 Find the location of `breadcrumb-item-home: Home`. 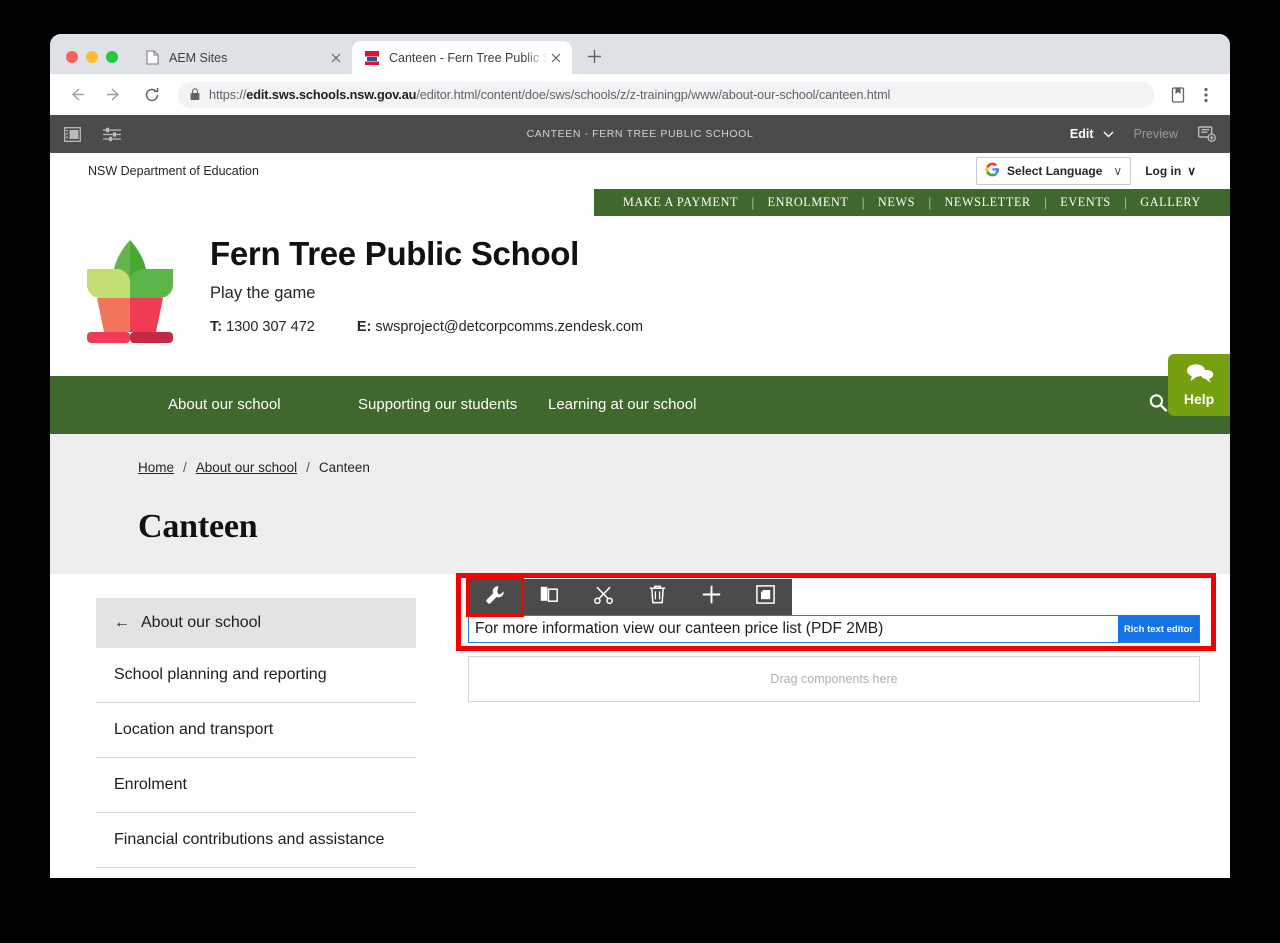

breadcrumb-item-home: Home is located at coordinates (156, 467).